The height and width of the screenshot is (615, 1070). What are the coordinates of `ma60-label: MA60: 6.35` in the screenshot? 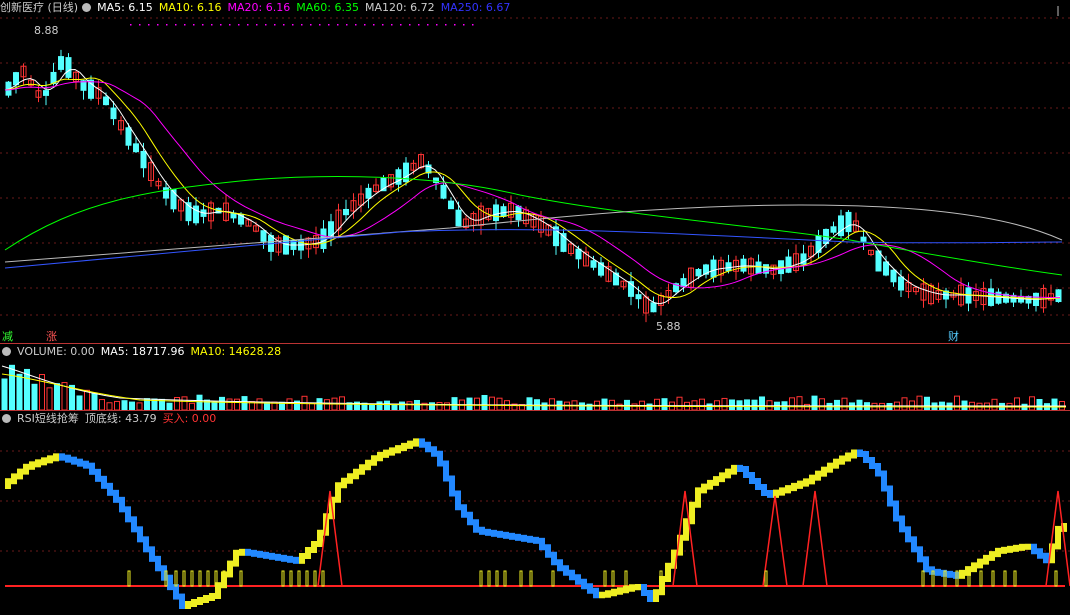 It's located at (327, 7).